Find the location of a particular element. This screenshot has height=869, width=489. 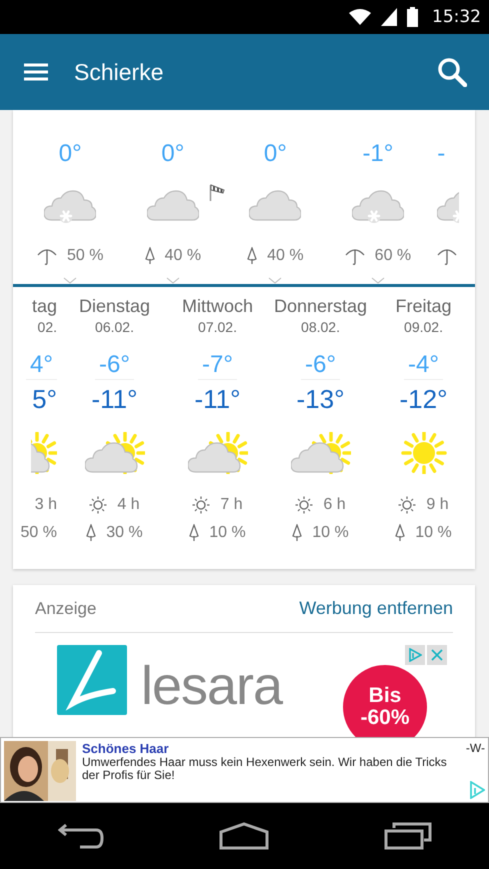

adchoices-button is located at coordinates (415, 655).